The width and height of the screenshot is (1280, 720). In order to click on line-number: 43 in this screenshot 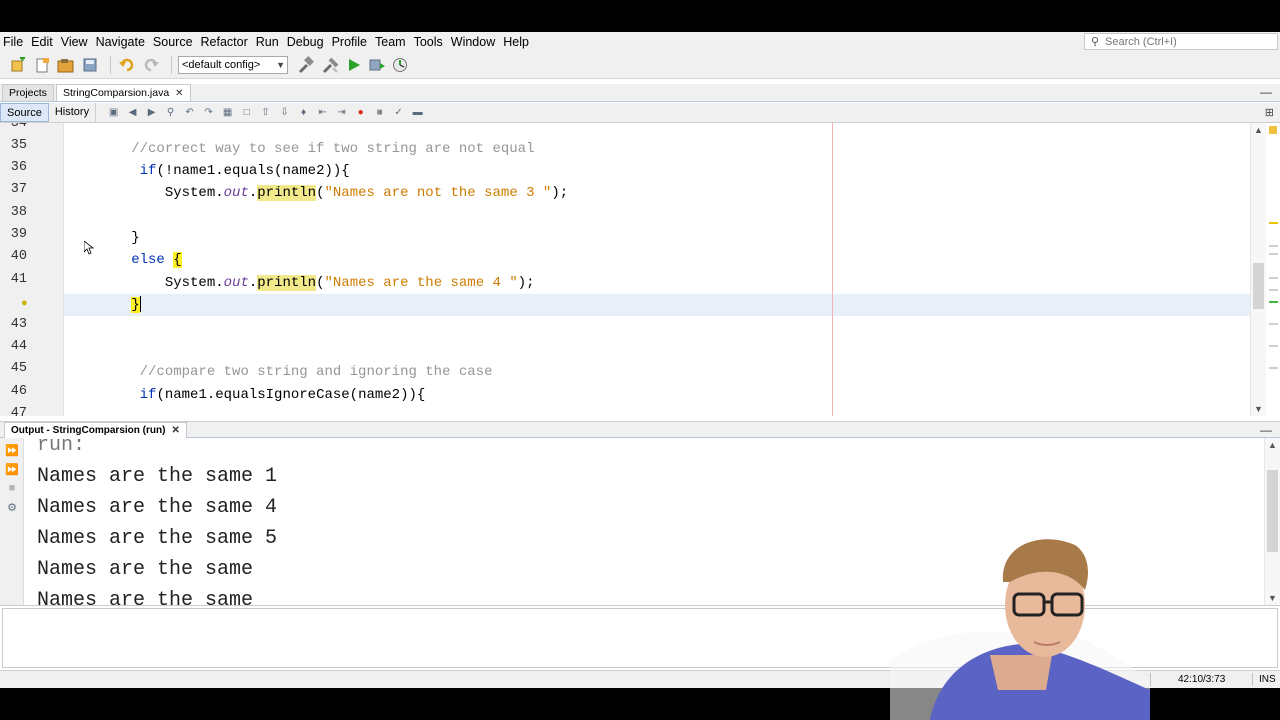, I will do `click(18, 324)`.